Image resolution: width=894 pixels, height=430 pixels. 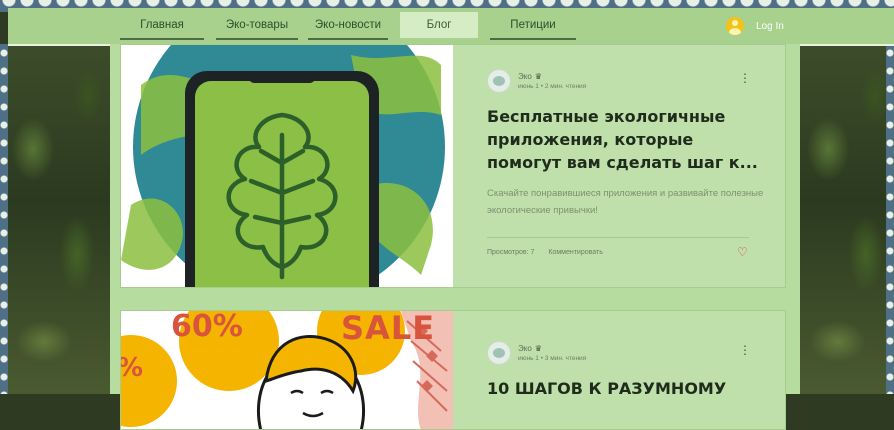 What do you see at coordinates (257, 26) in the screenshot?
I see `nav-item-eco-goods: Эко-товары` at bounding box center [257, 26].